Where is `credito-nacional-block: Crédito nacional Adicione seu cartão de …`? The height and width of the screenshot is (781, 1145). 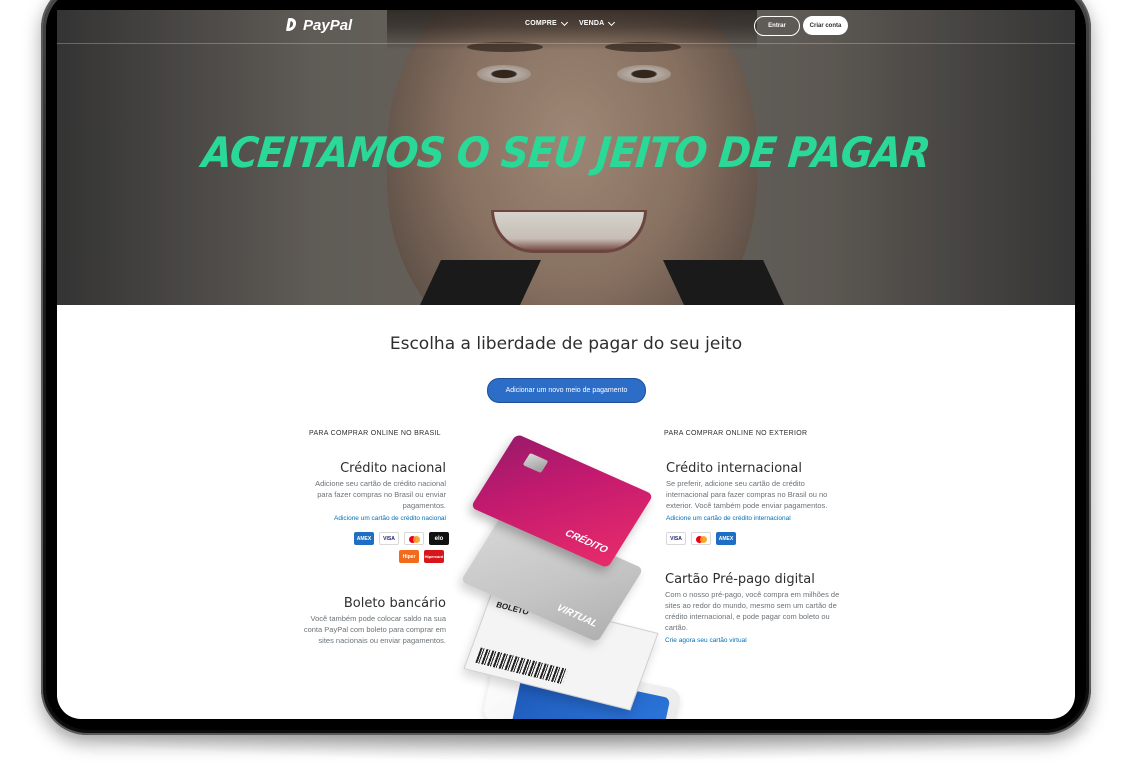 credito-nacional-block: Crédito nacional Adicione seu cartão de … is located at coordinates (374, 491).